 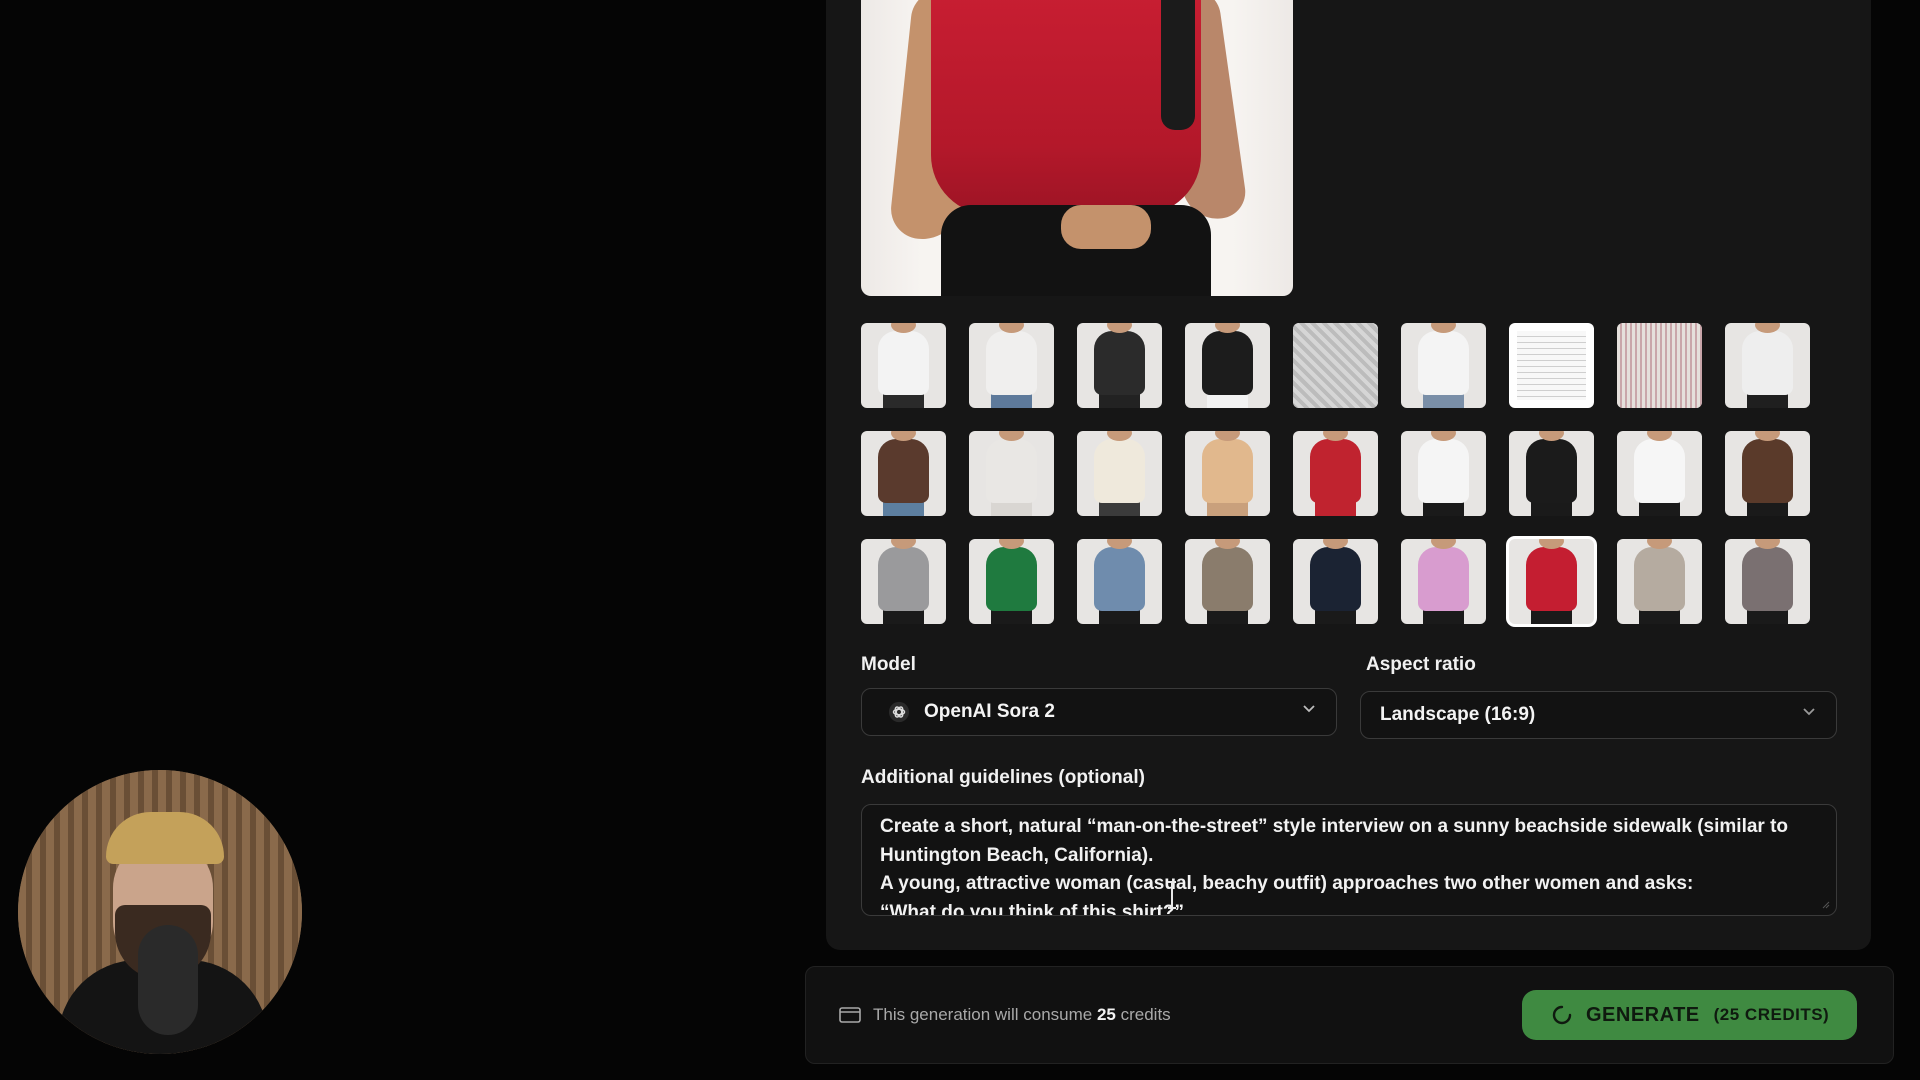 What do you see at coordinates (1421, 664) in the screenshot?
I see `aspect-ratio-label: Aspect ratio` at bounding box center [1421, 664].